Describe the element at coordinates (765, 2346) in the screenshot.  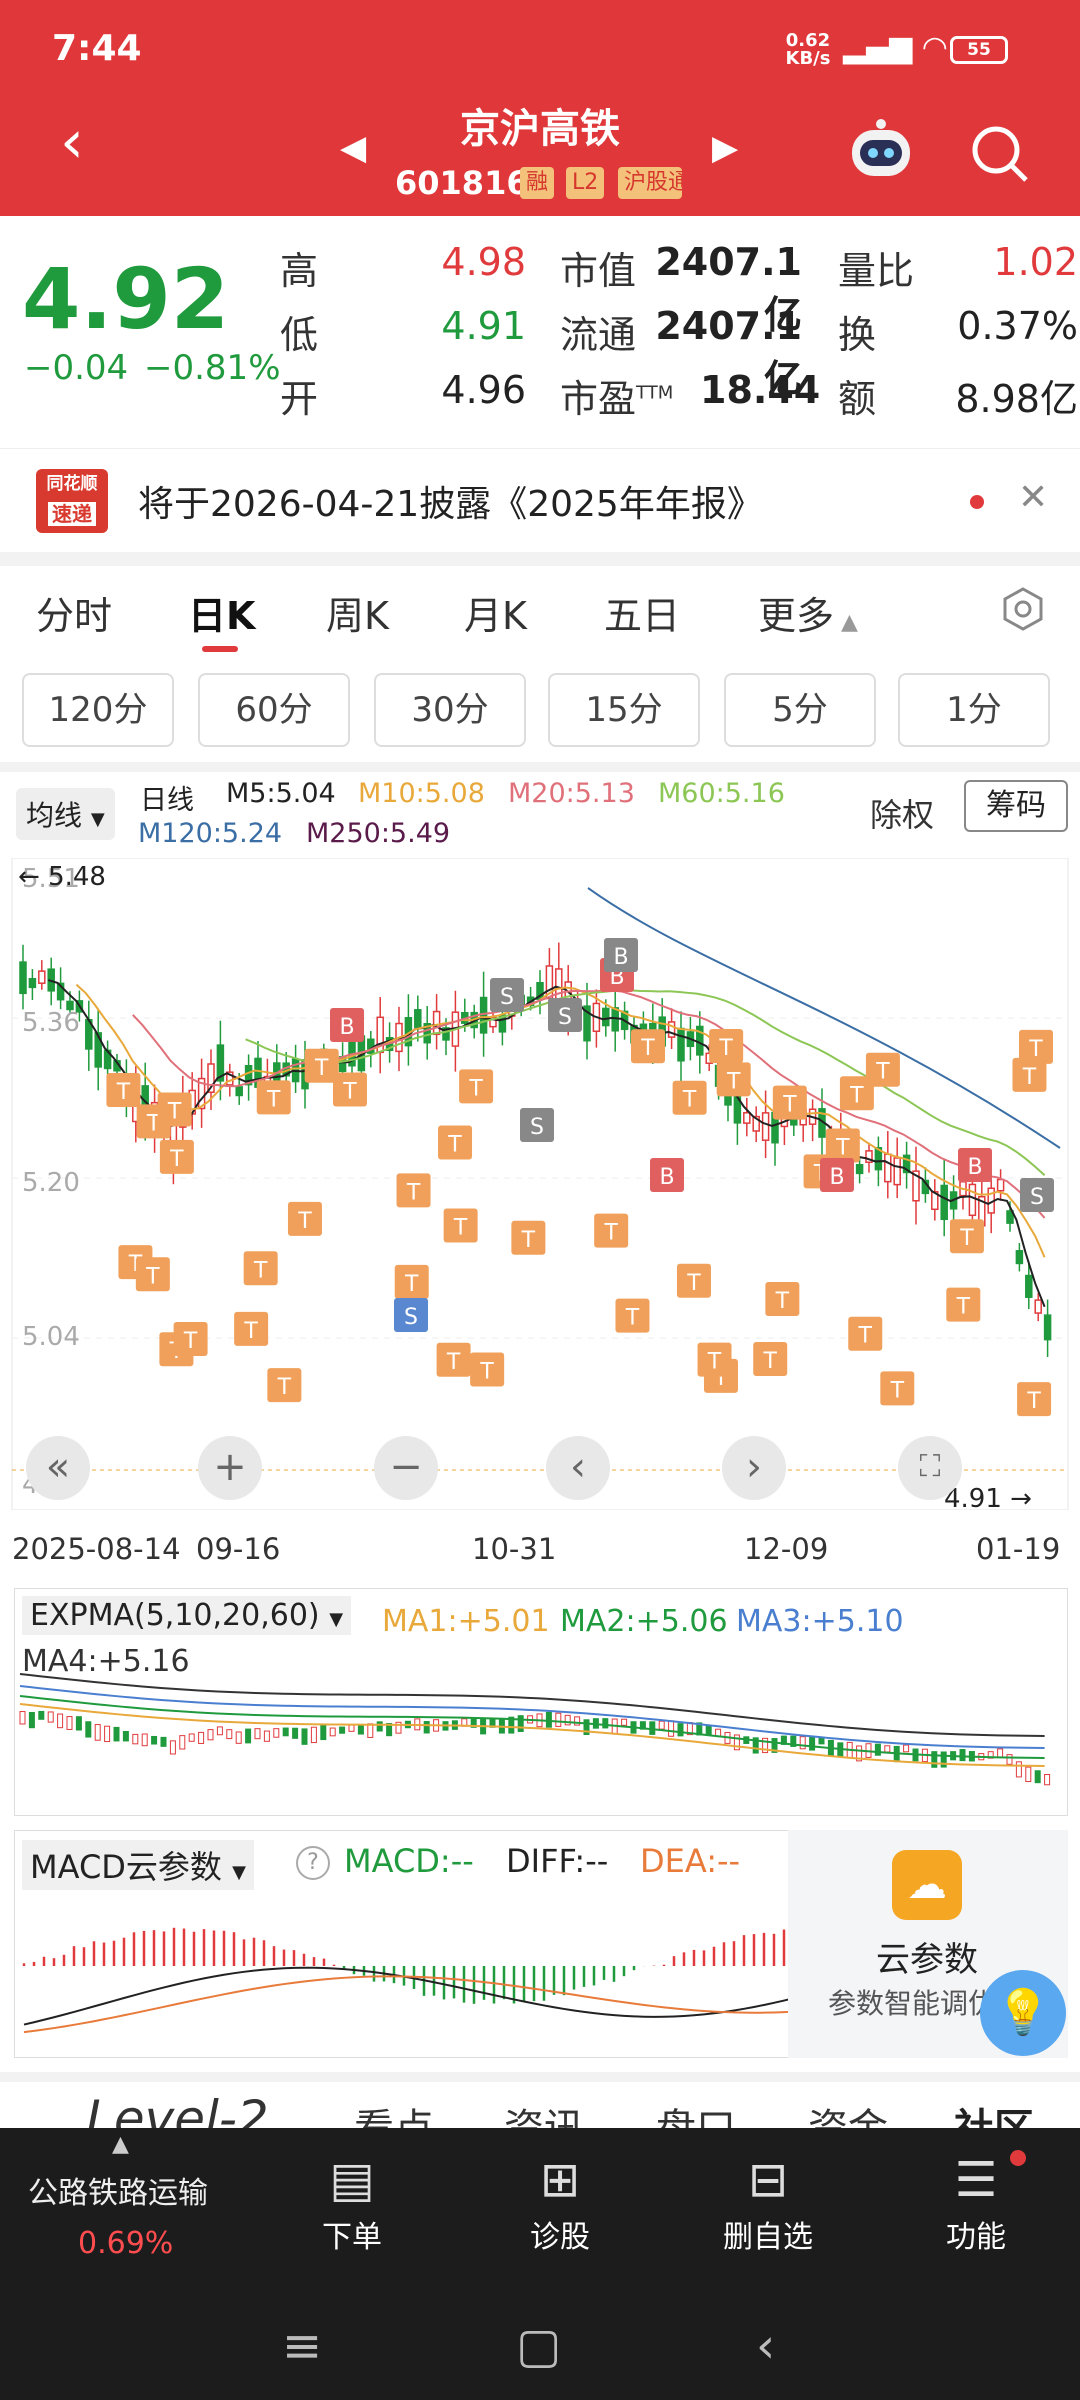
I see `back-nav-icon: ‹` at that location.